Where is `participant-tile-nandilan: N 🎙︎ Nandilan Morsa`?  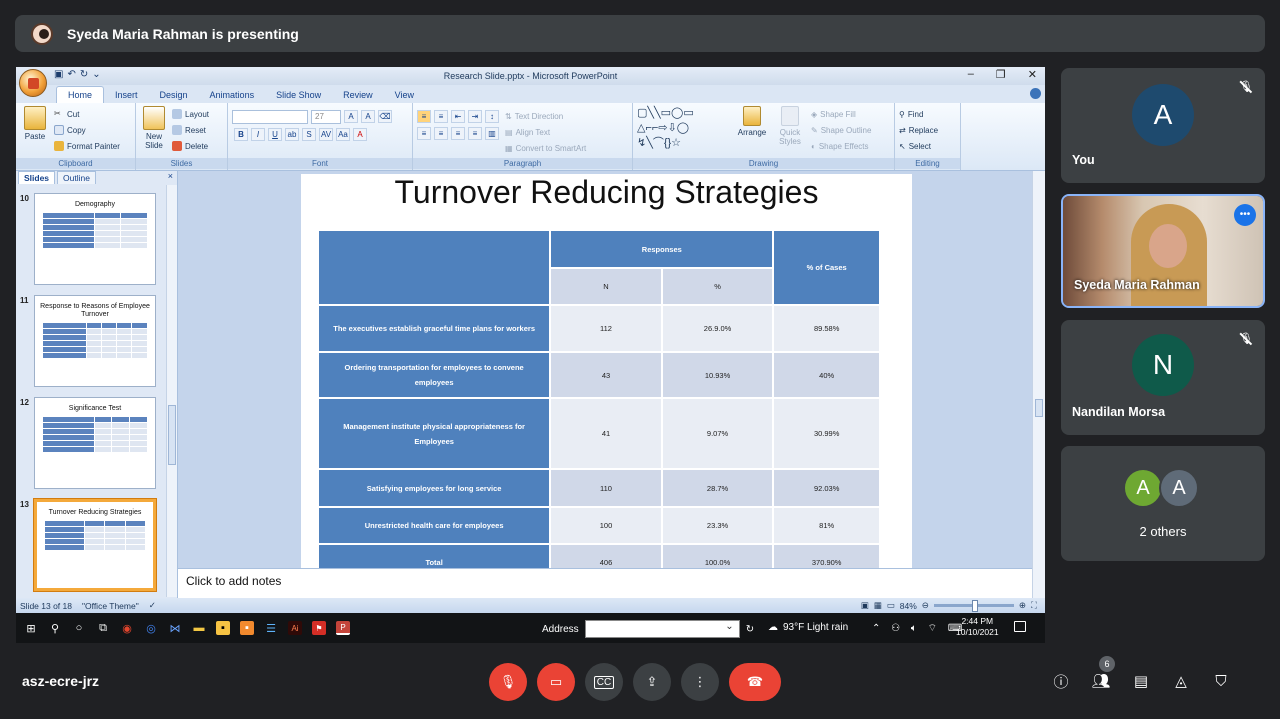 participant-tile-nandilan: N 🎙︎ Nandilan Morsa is located at coordinates (1163, 377).